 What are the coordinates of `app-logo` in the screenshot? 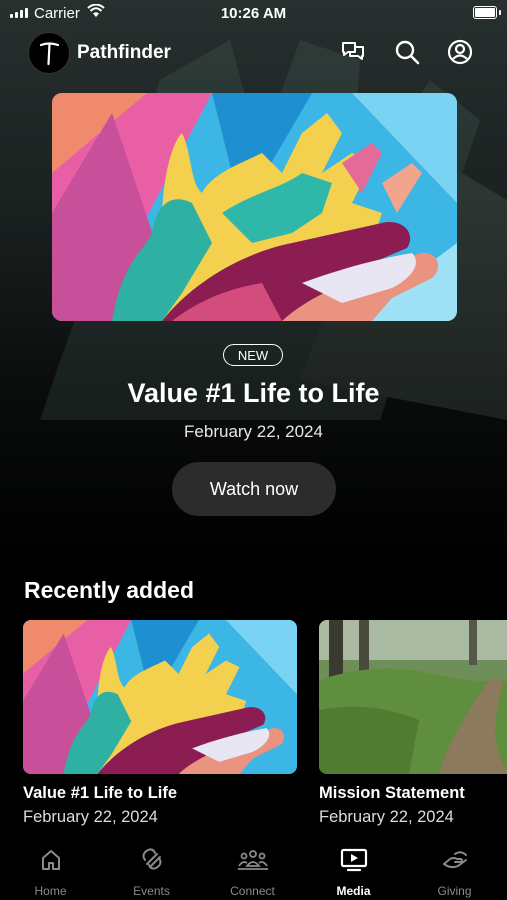 It's located at (49, 53).